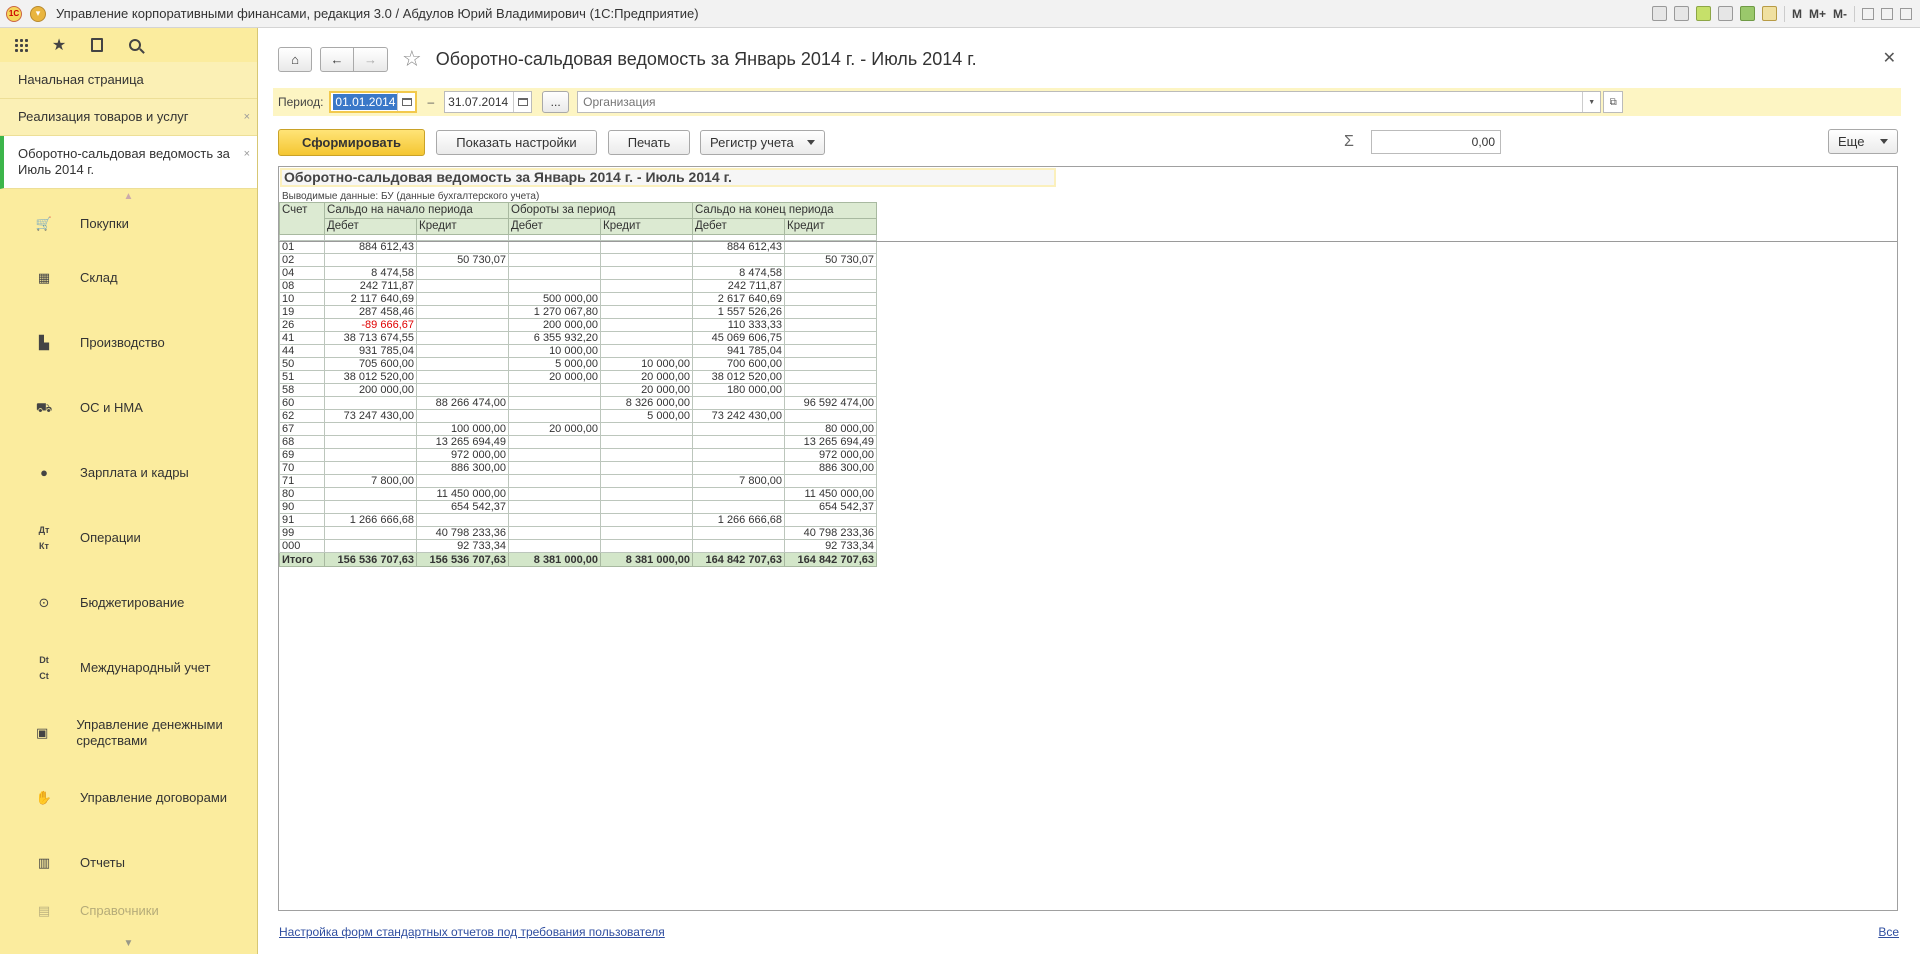 The width and height of the screenshot is (1920, 954). What do you see at coordinates (762, 142) in the screenshot?
I see `accounting-register-button: Регистр учета` at bounding box center [762, 142].